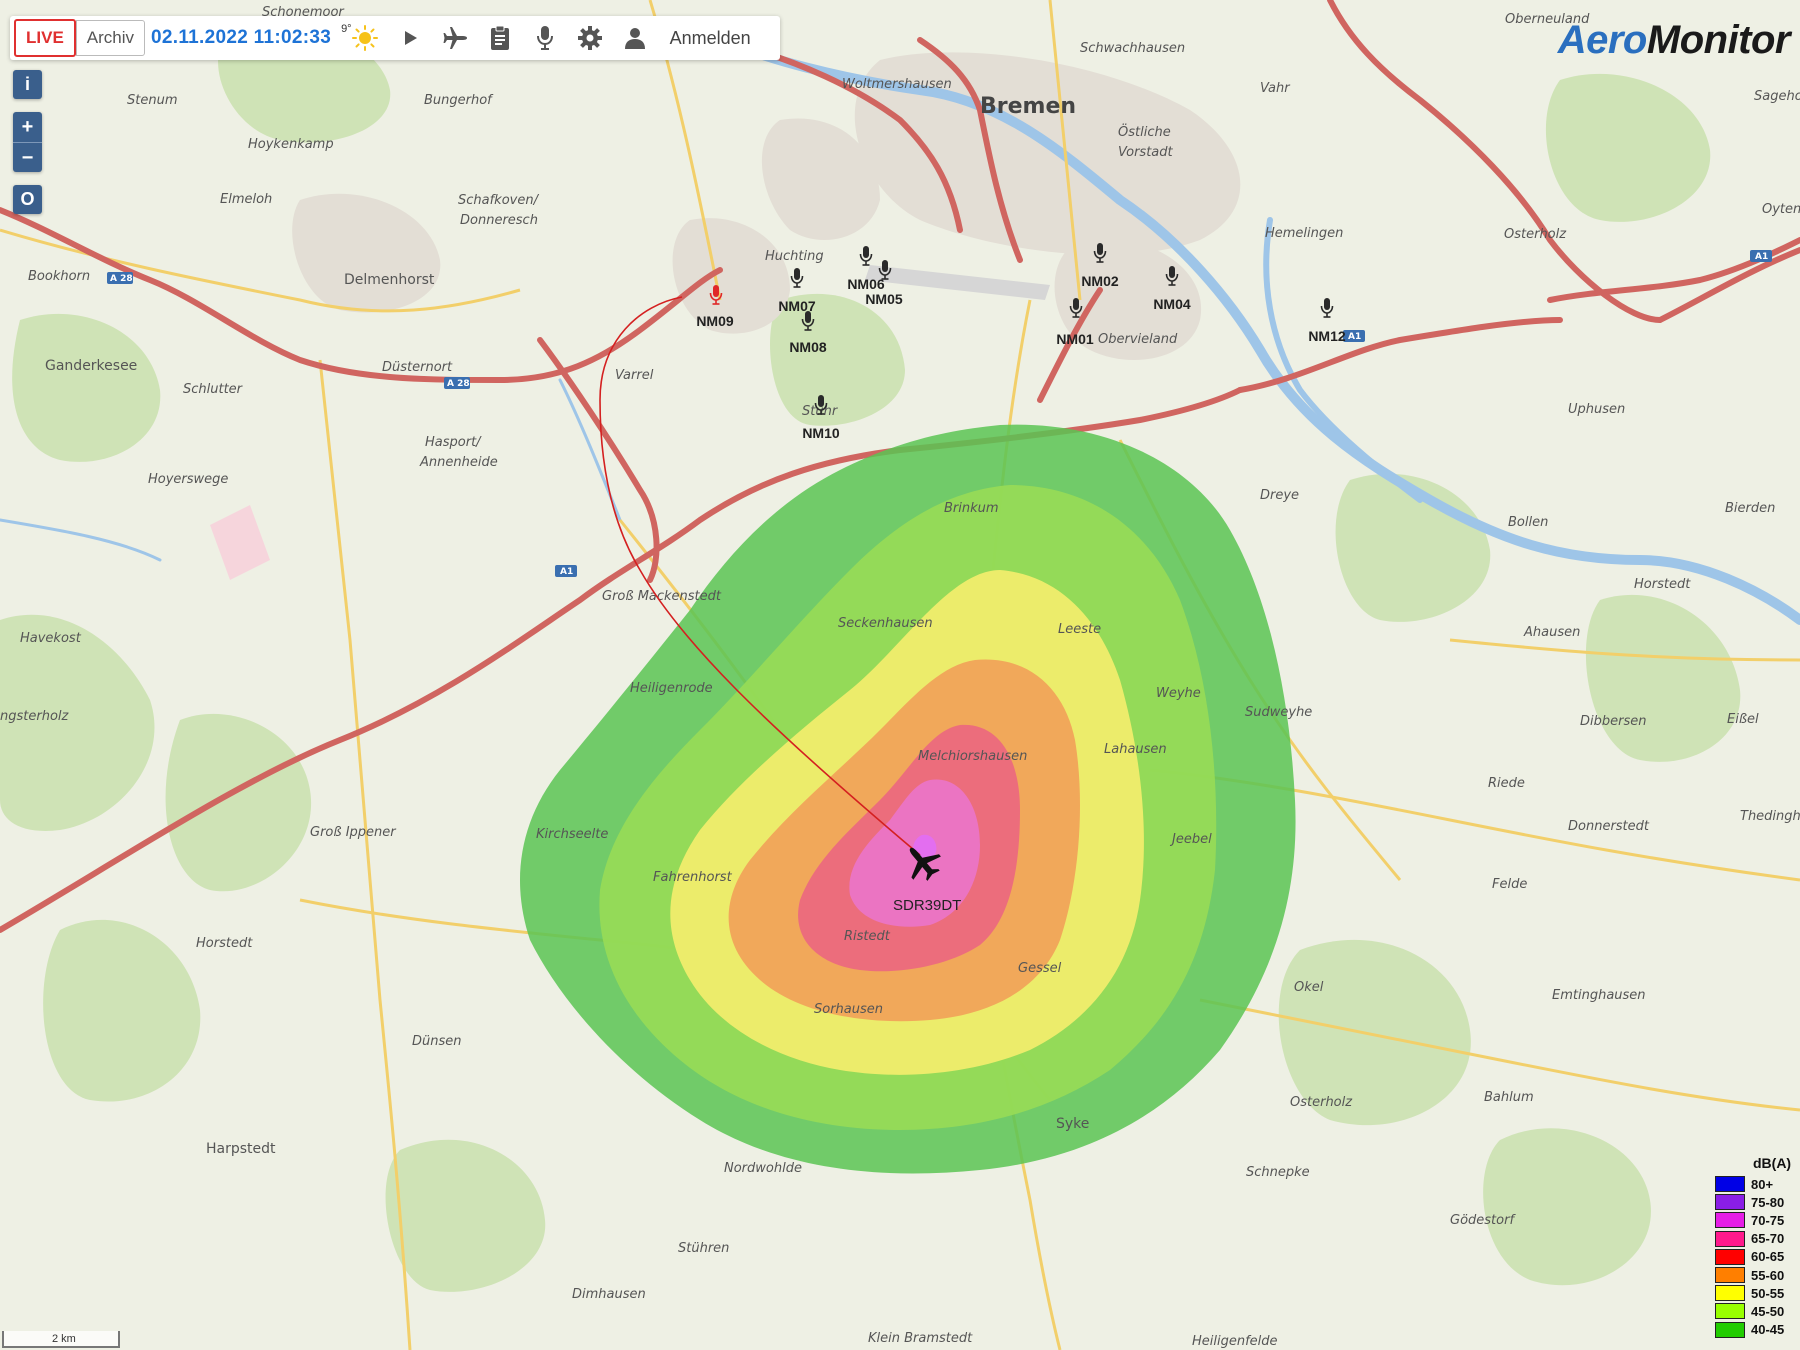 This screenshot has width=1800, height=1350. Describe the element at coordinates (241, 37) in the screenshot. I see `current-datetime: 02.11.2022 11:02:33` at that location.